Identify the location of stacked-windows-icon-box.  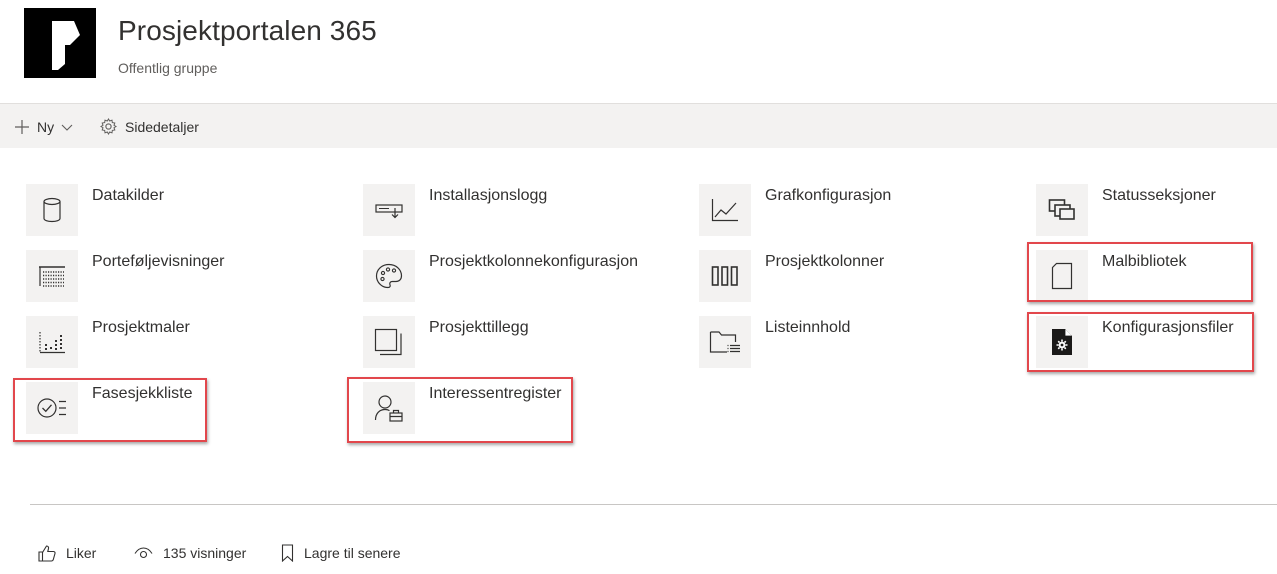
(1062, 210).